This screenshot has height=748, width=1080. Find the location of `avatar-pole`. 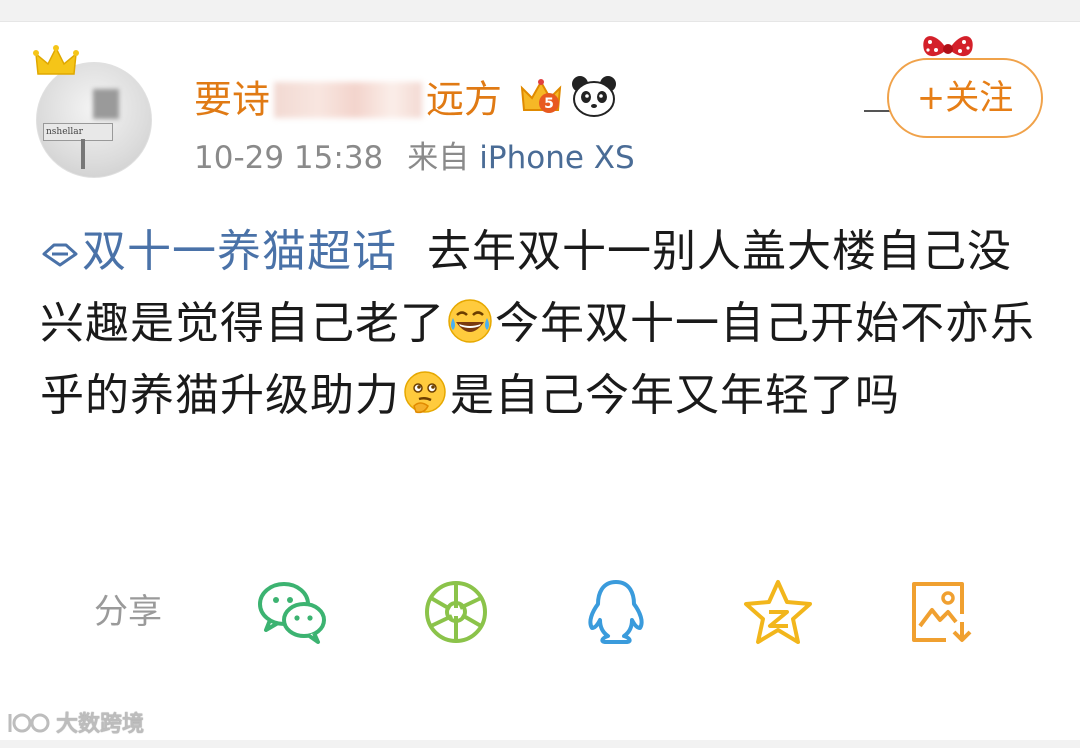

avatar-pole is located at coordinates (83, 154).